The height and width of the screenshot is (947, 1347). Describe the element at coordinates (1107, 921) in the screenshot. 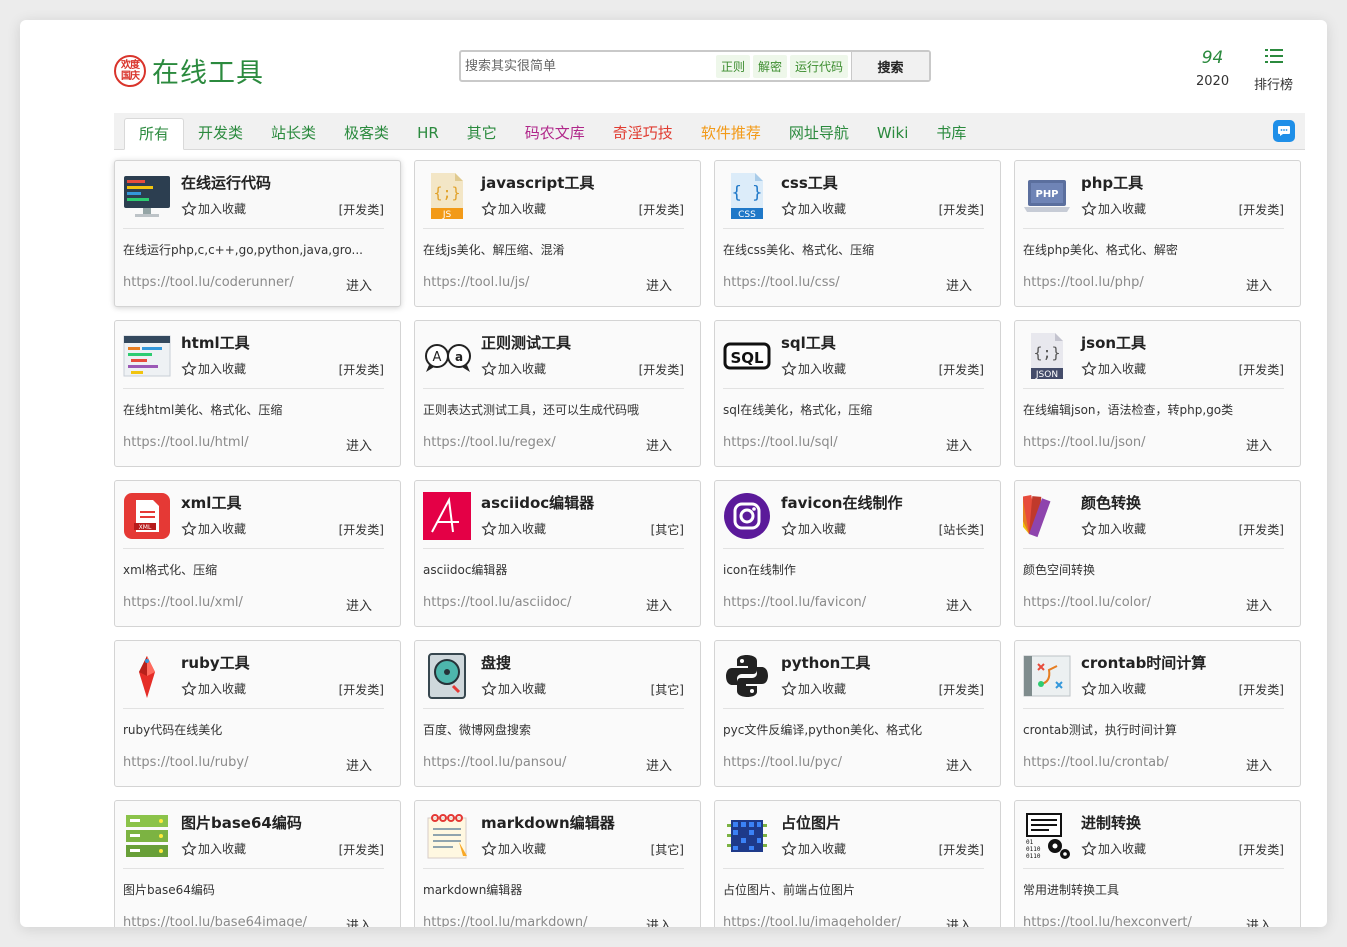

I see `tool-url-link: https://tool.lu/hexconvert/` at that location.